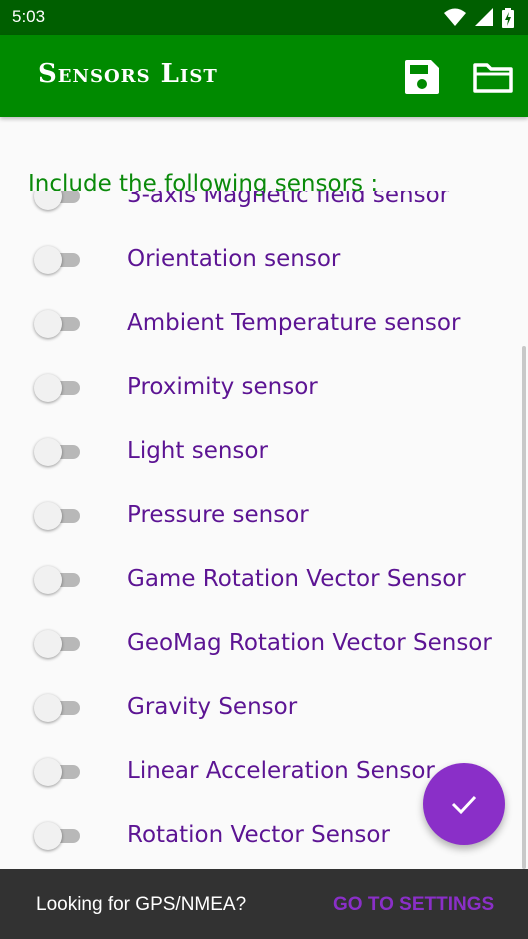  What do you see at coordinates (222, 387) in the screenshot?
I see `sensor-label: Proximity sensor` at bounding box center [222, 387].